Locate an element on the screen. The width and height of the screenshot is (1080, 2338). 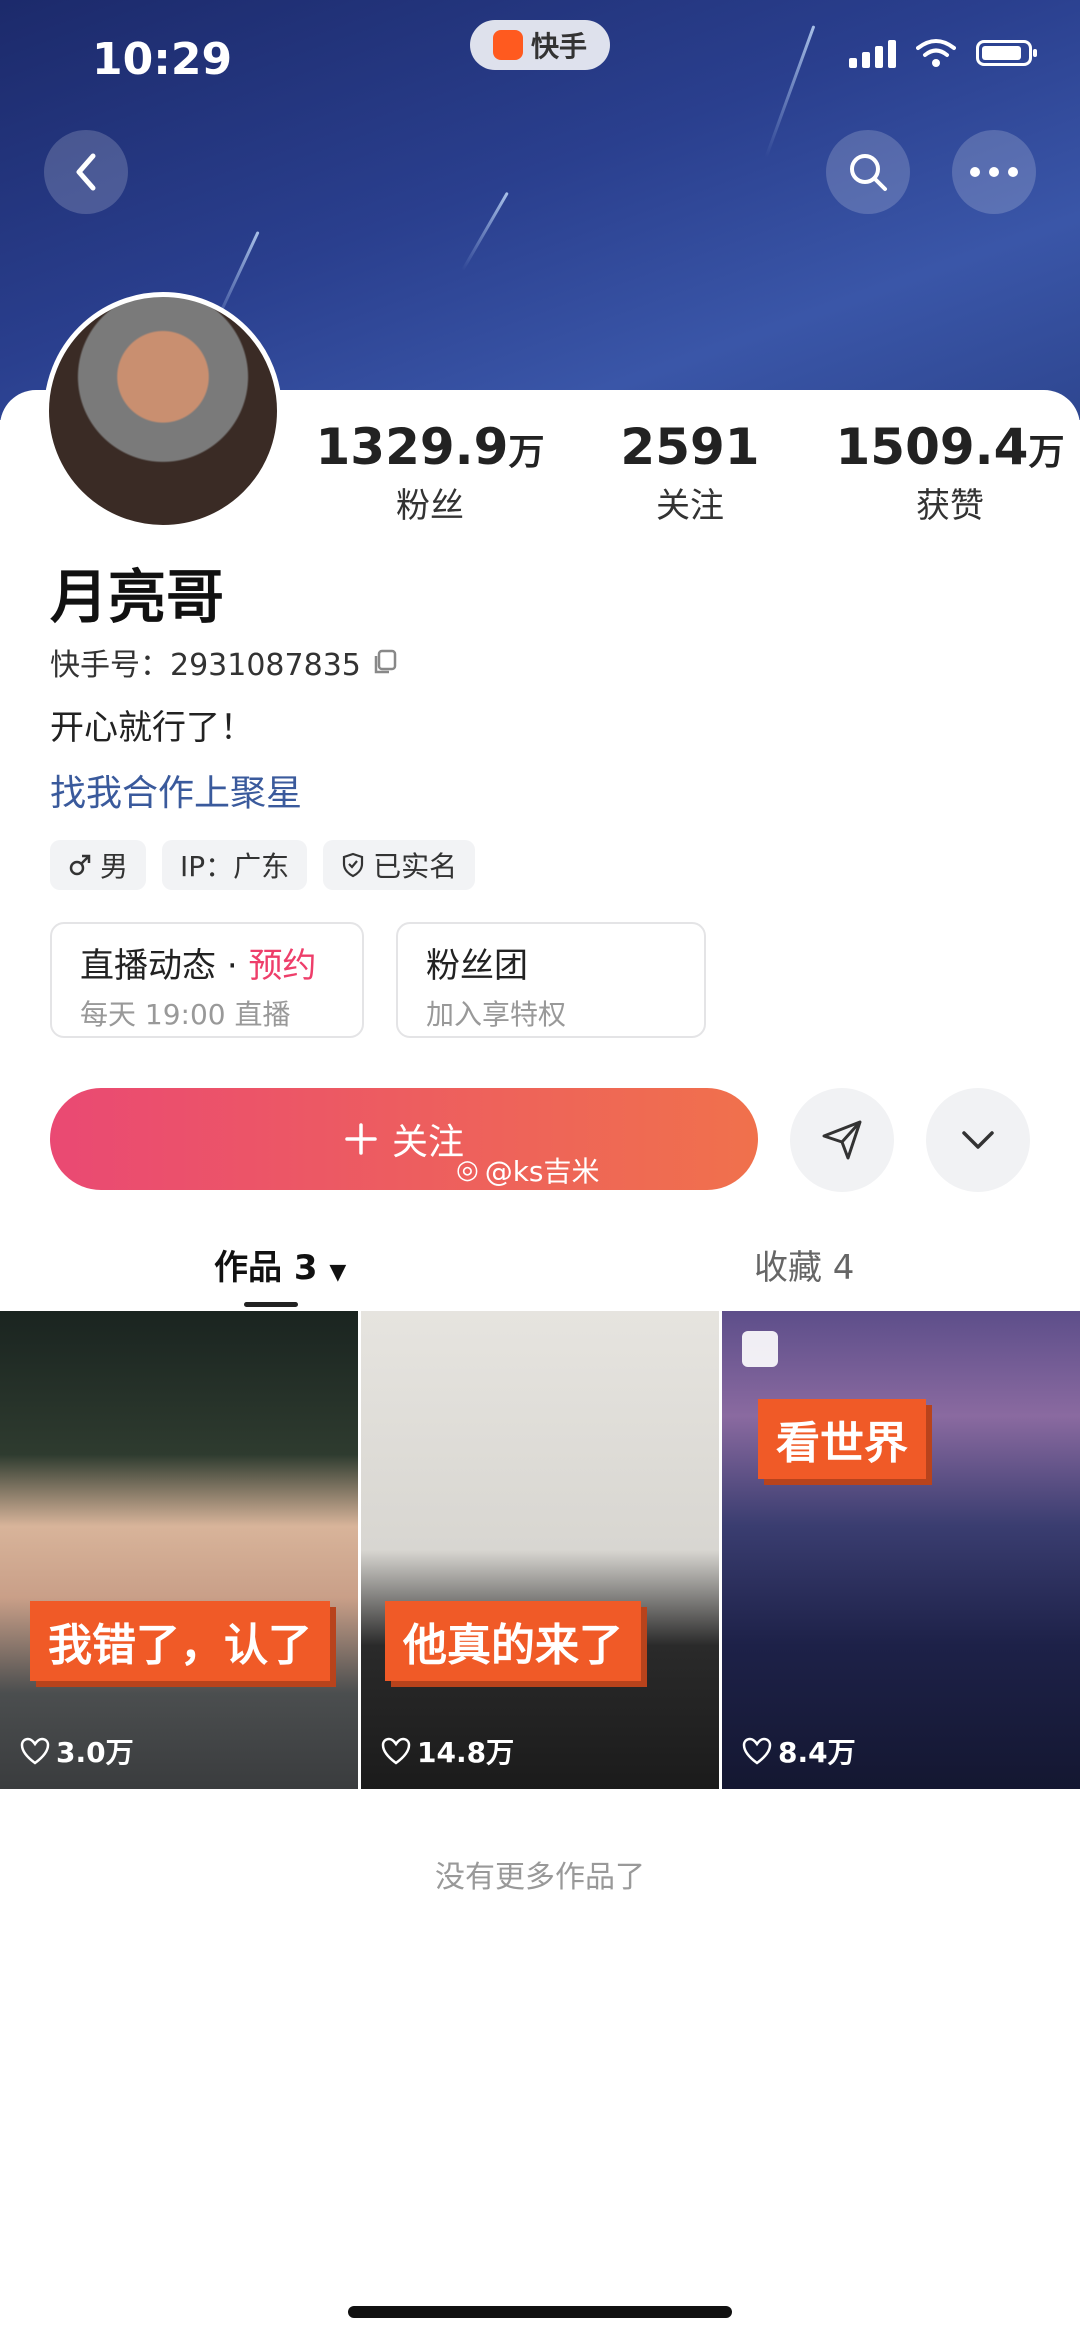
plus-icon is located at coordinates (361, 1139).